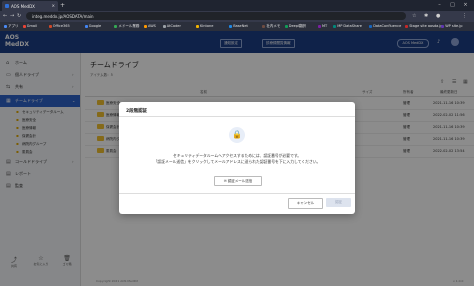  I want to click on bookmark-item: Stage site aosda.jp, so click(424, 26).